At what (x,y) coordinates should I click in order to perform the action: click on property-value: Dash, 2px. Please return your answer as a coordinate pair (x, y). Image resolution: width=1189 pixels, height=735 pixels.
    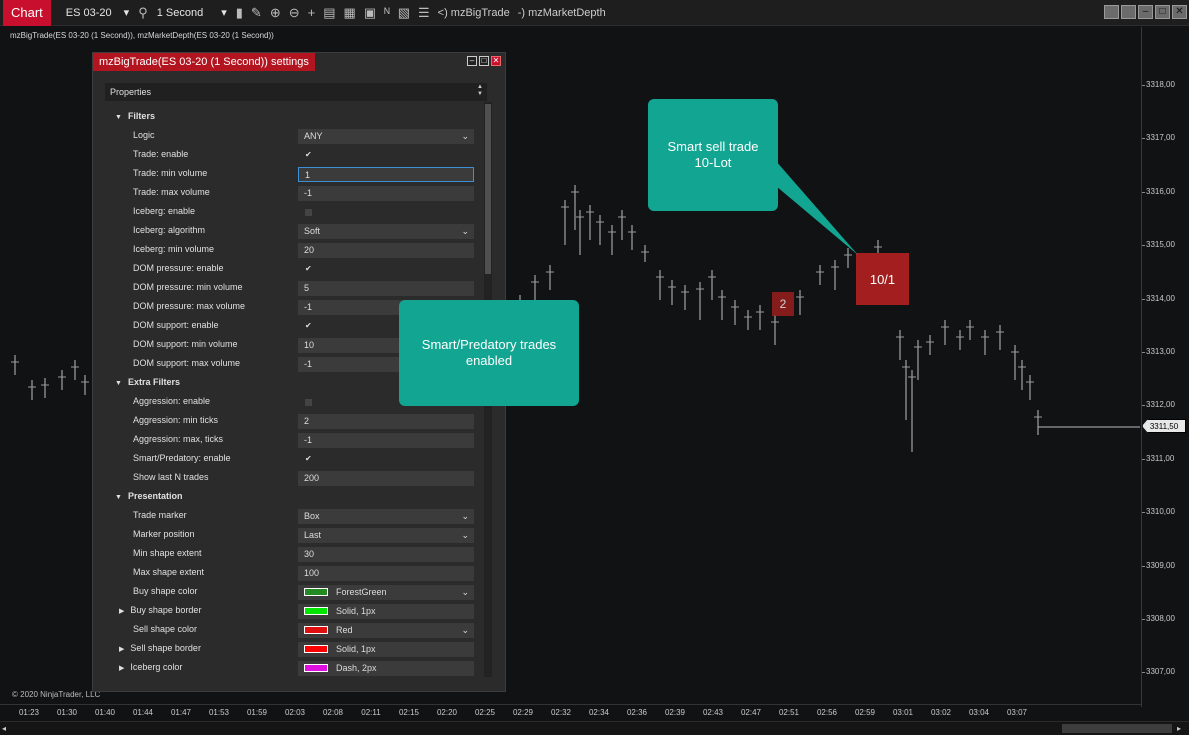
    Looking at the image, I should click on (356, 668).